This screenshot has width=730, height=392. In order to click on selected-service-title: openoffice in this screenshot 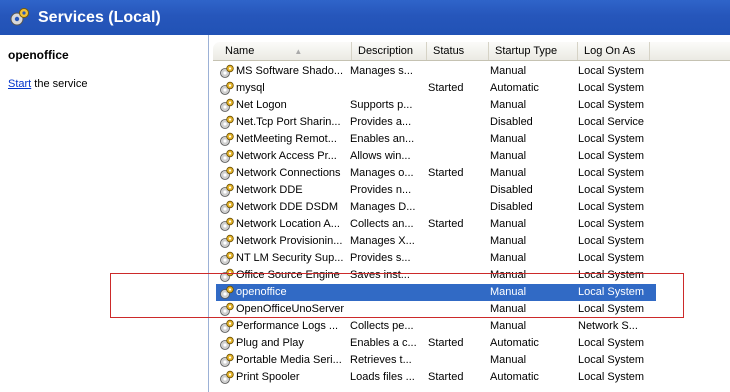, I will do `click(38, 55)`.